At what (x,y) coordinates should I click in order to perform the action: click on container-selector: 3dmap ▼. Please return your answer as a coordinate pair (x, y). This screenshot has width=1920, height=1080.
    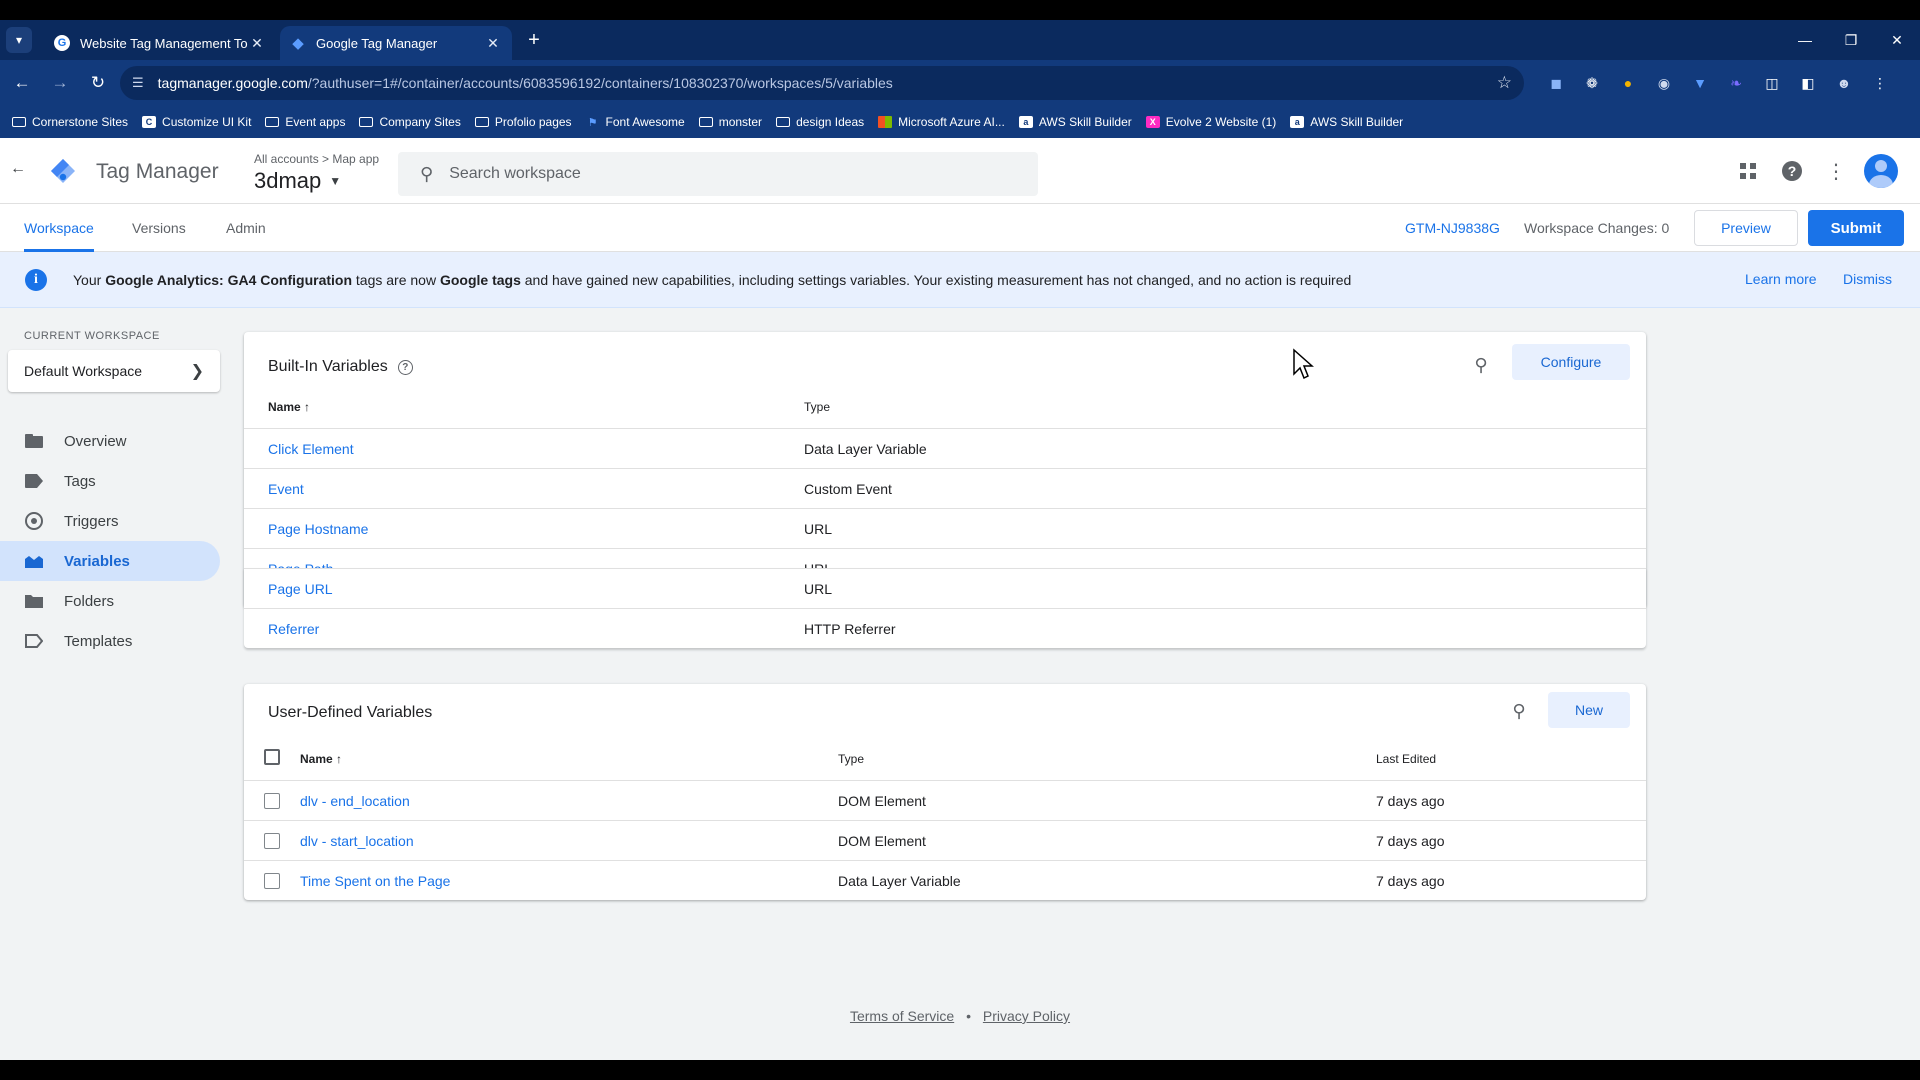
    Looking at the image, I should click on (297, 181).